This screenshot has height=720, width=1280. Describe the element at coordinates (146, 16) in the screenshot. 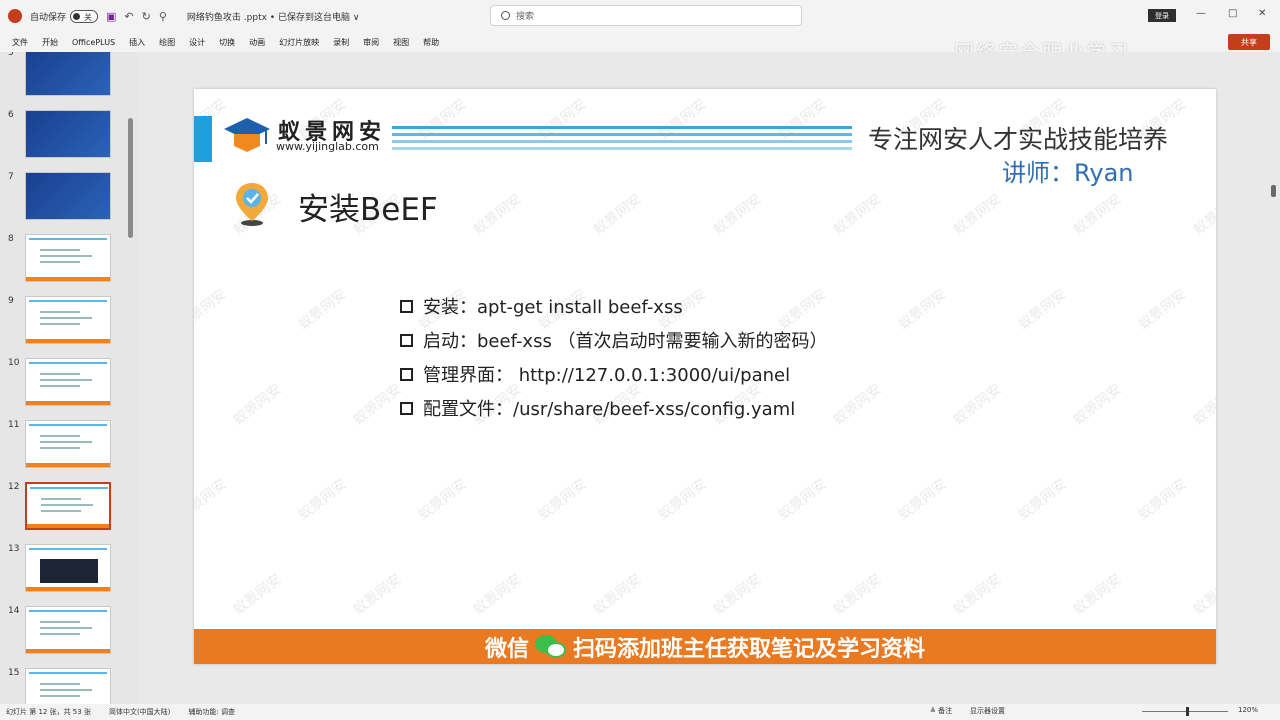

I see `redo-icon: ↻` at that location.